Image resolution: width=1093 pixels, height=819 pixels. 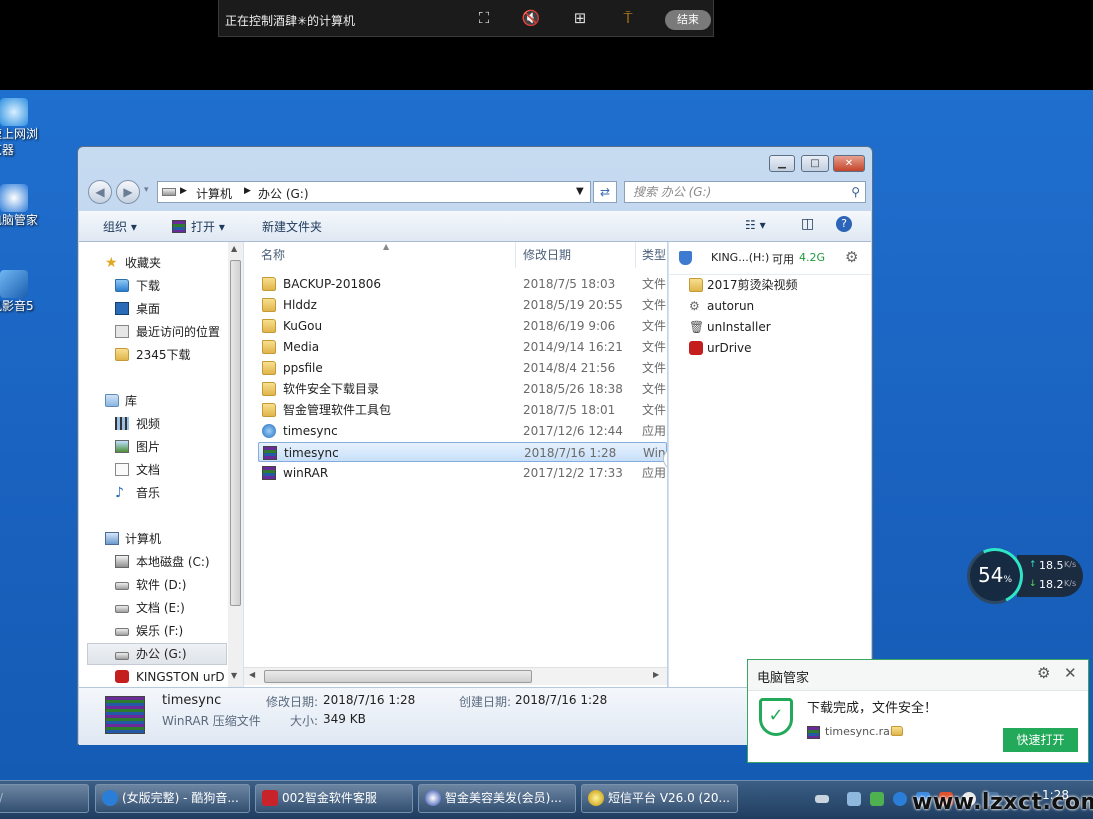 I want to click on nav-item-documents: 文档, so click(x=154, y=470).